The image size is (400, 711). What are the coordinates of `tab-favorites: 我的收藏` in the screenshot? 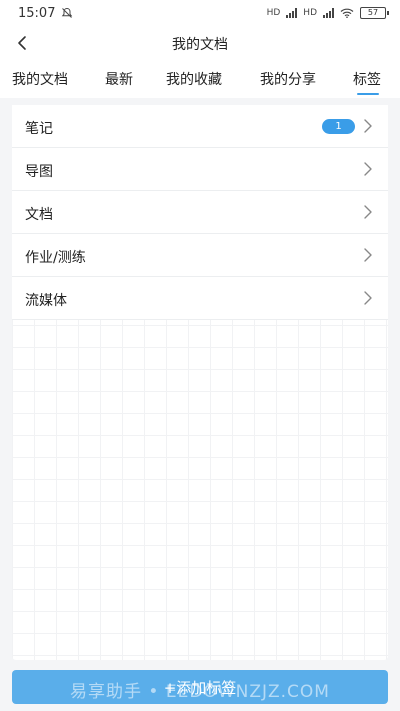 It's located at (194, 79).